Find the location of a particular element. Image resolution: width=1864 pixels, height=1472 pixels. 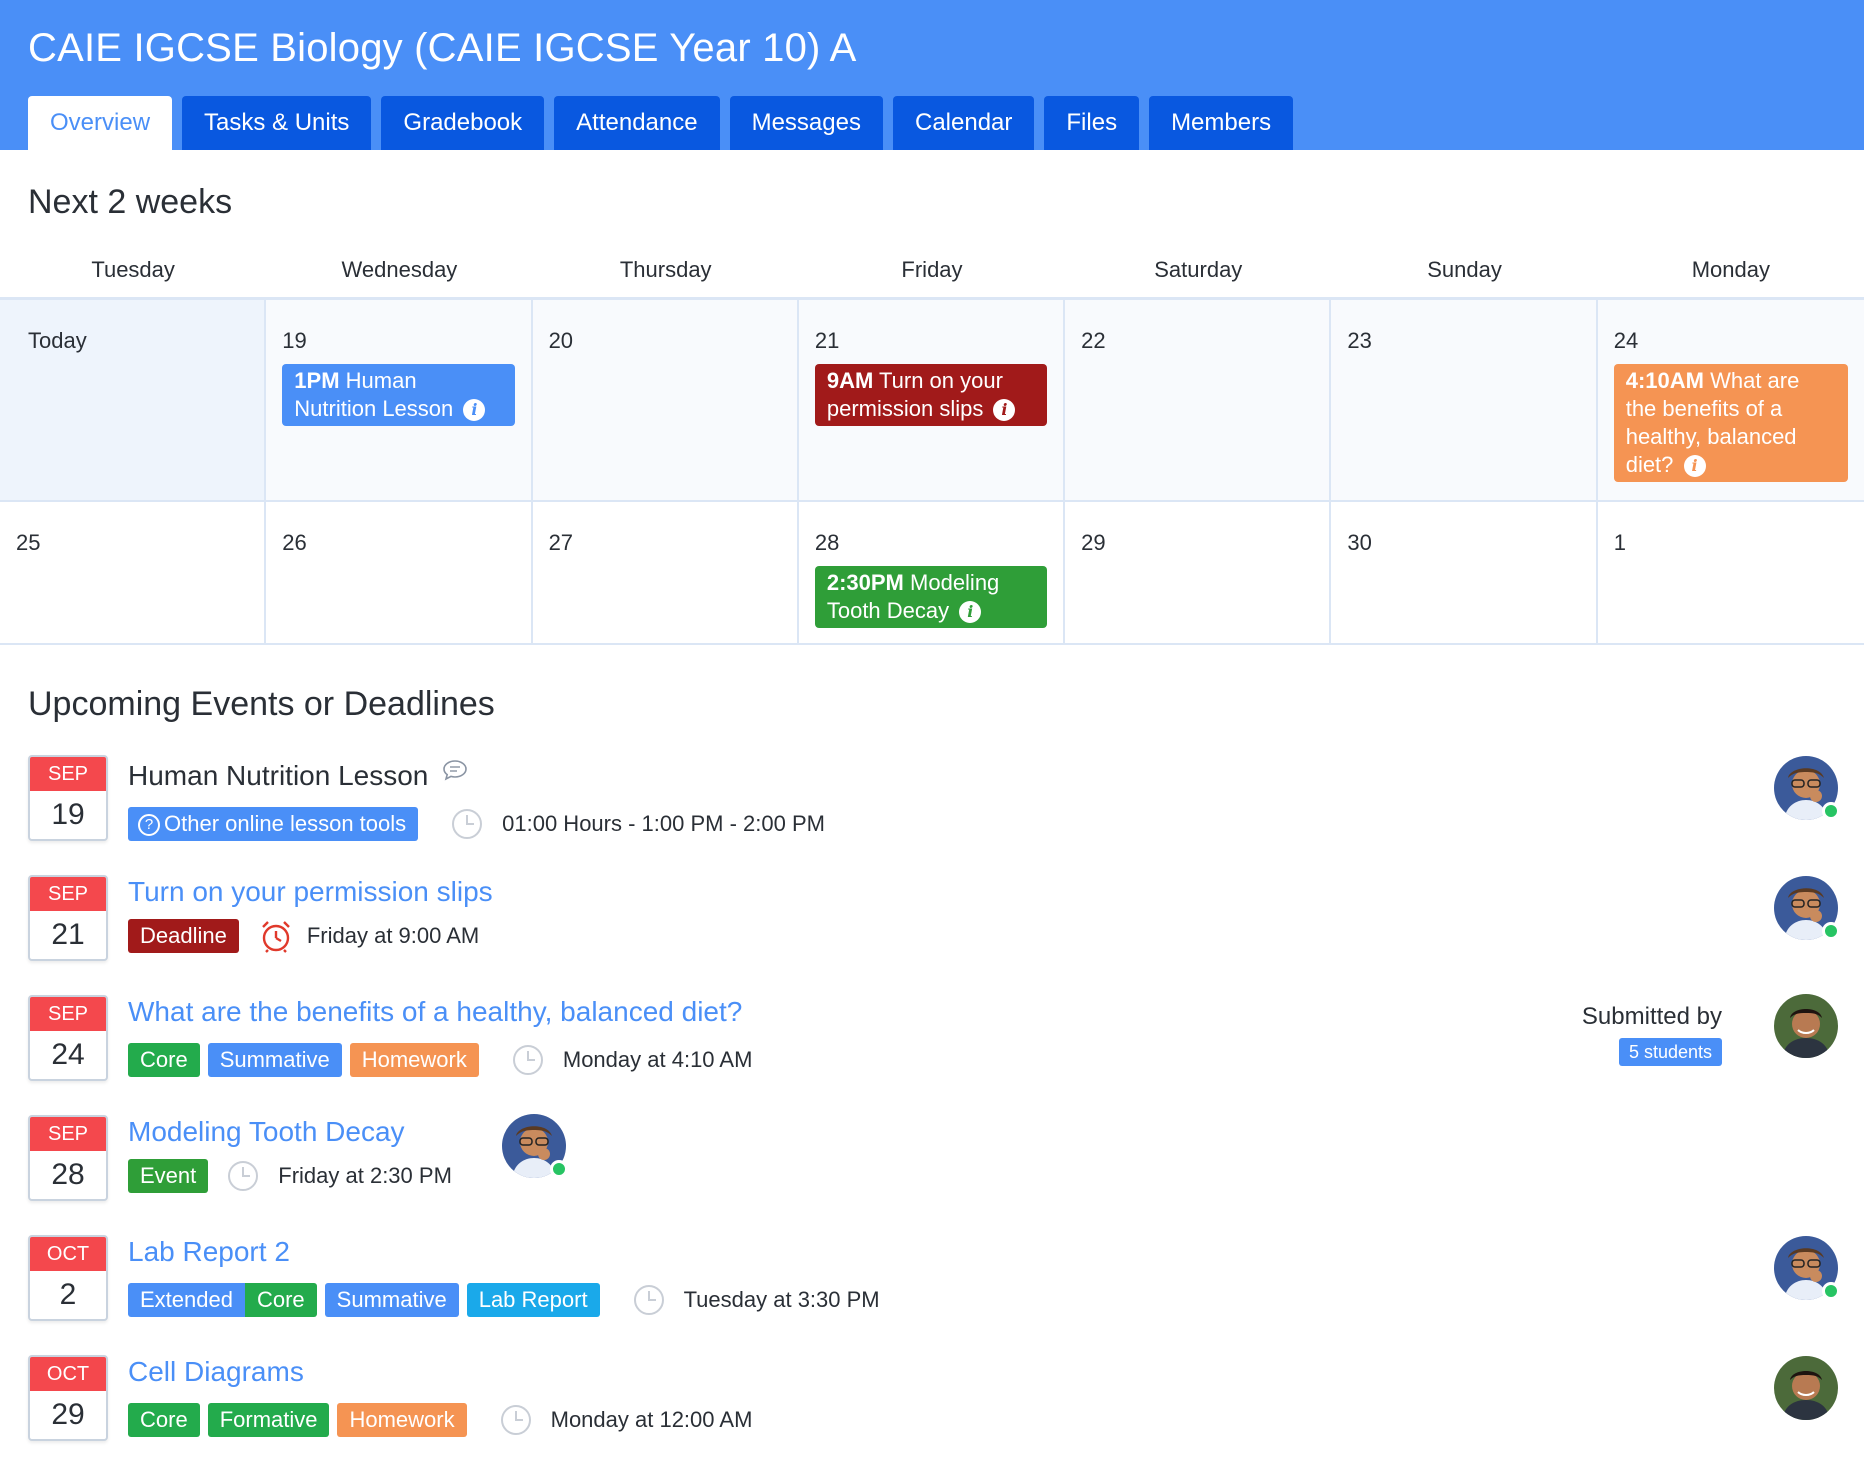

calendar-cell: 29 is located at coordinates (1198, 572).